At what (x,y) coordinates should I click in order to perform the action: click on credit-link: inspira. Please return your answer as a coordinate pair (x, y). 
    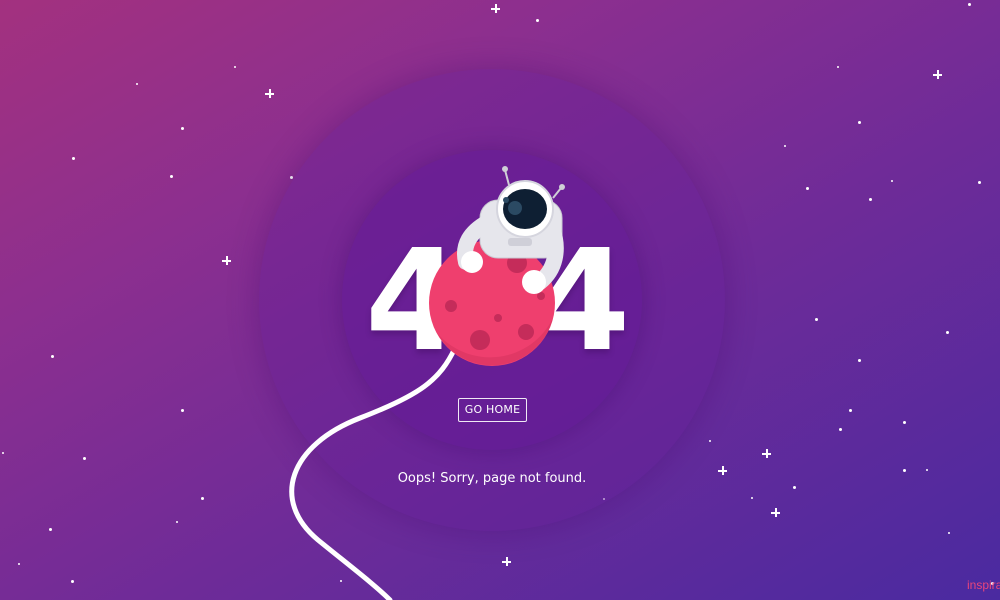
    Looking at the image, I should click on (983, 585).